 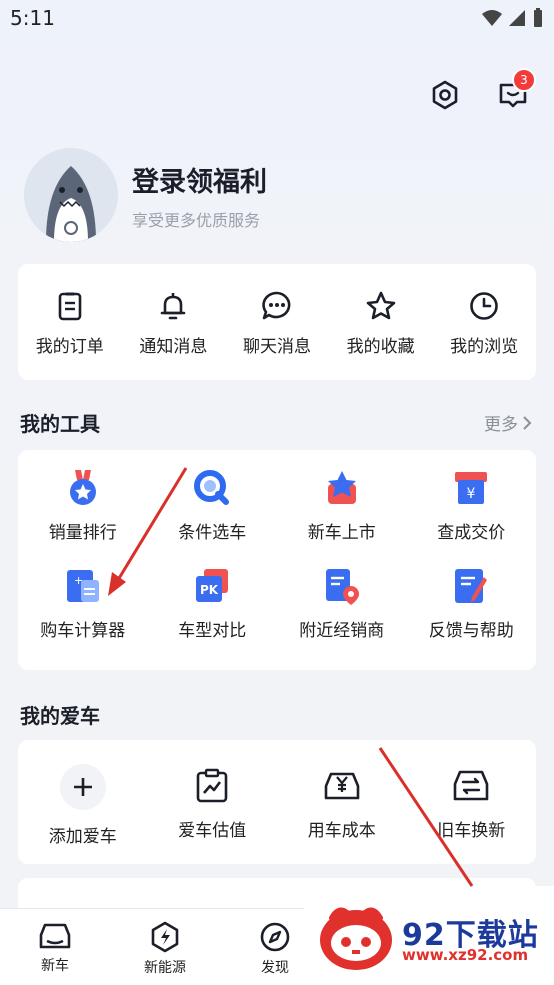 What do you see at coordinates (174, 322) in the screenshot?
I see `quick-item-notifications: 通知消息` at bounding box center [174, 322].